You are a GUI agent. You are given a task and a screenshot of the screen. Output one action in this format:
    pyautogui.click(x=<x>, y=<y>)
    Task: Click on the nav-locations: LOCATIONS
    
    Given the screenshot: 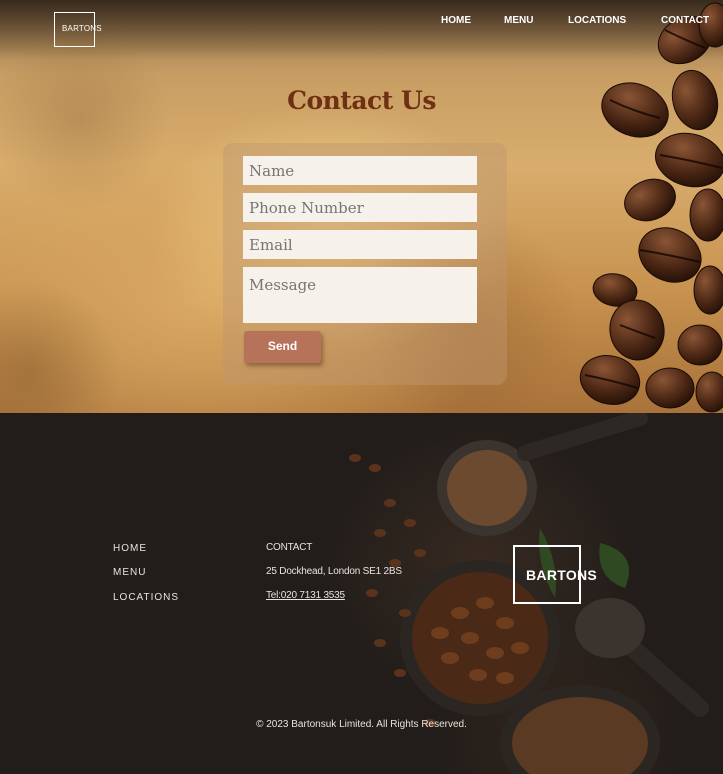 What is the action you would take?
    pyautogui.click(x=597, y=20)
    